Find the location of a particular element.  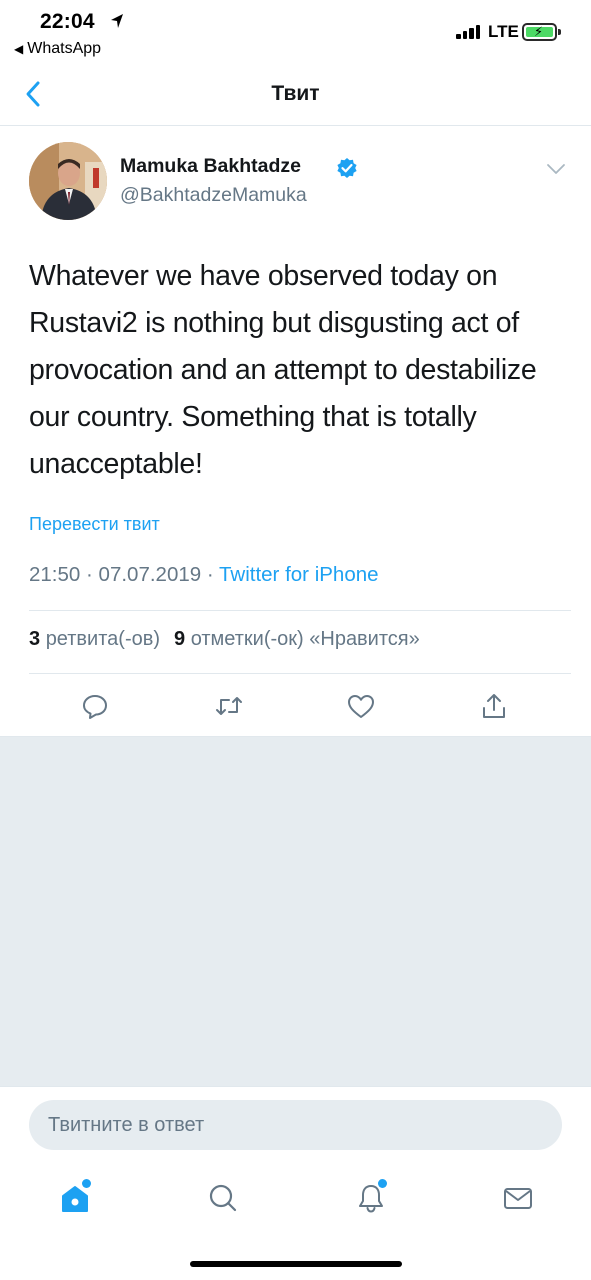

retweet-button is located at coordinates (229, 706).